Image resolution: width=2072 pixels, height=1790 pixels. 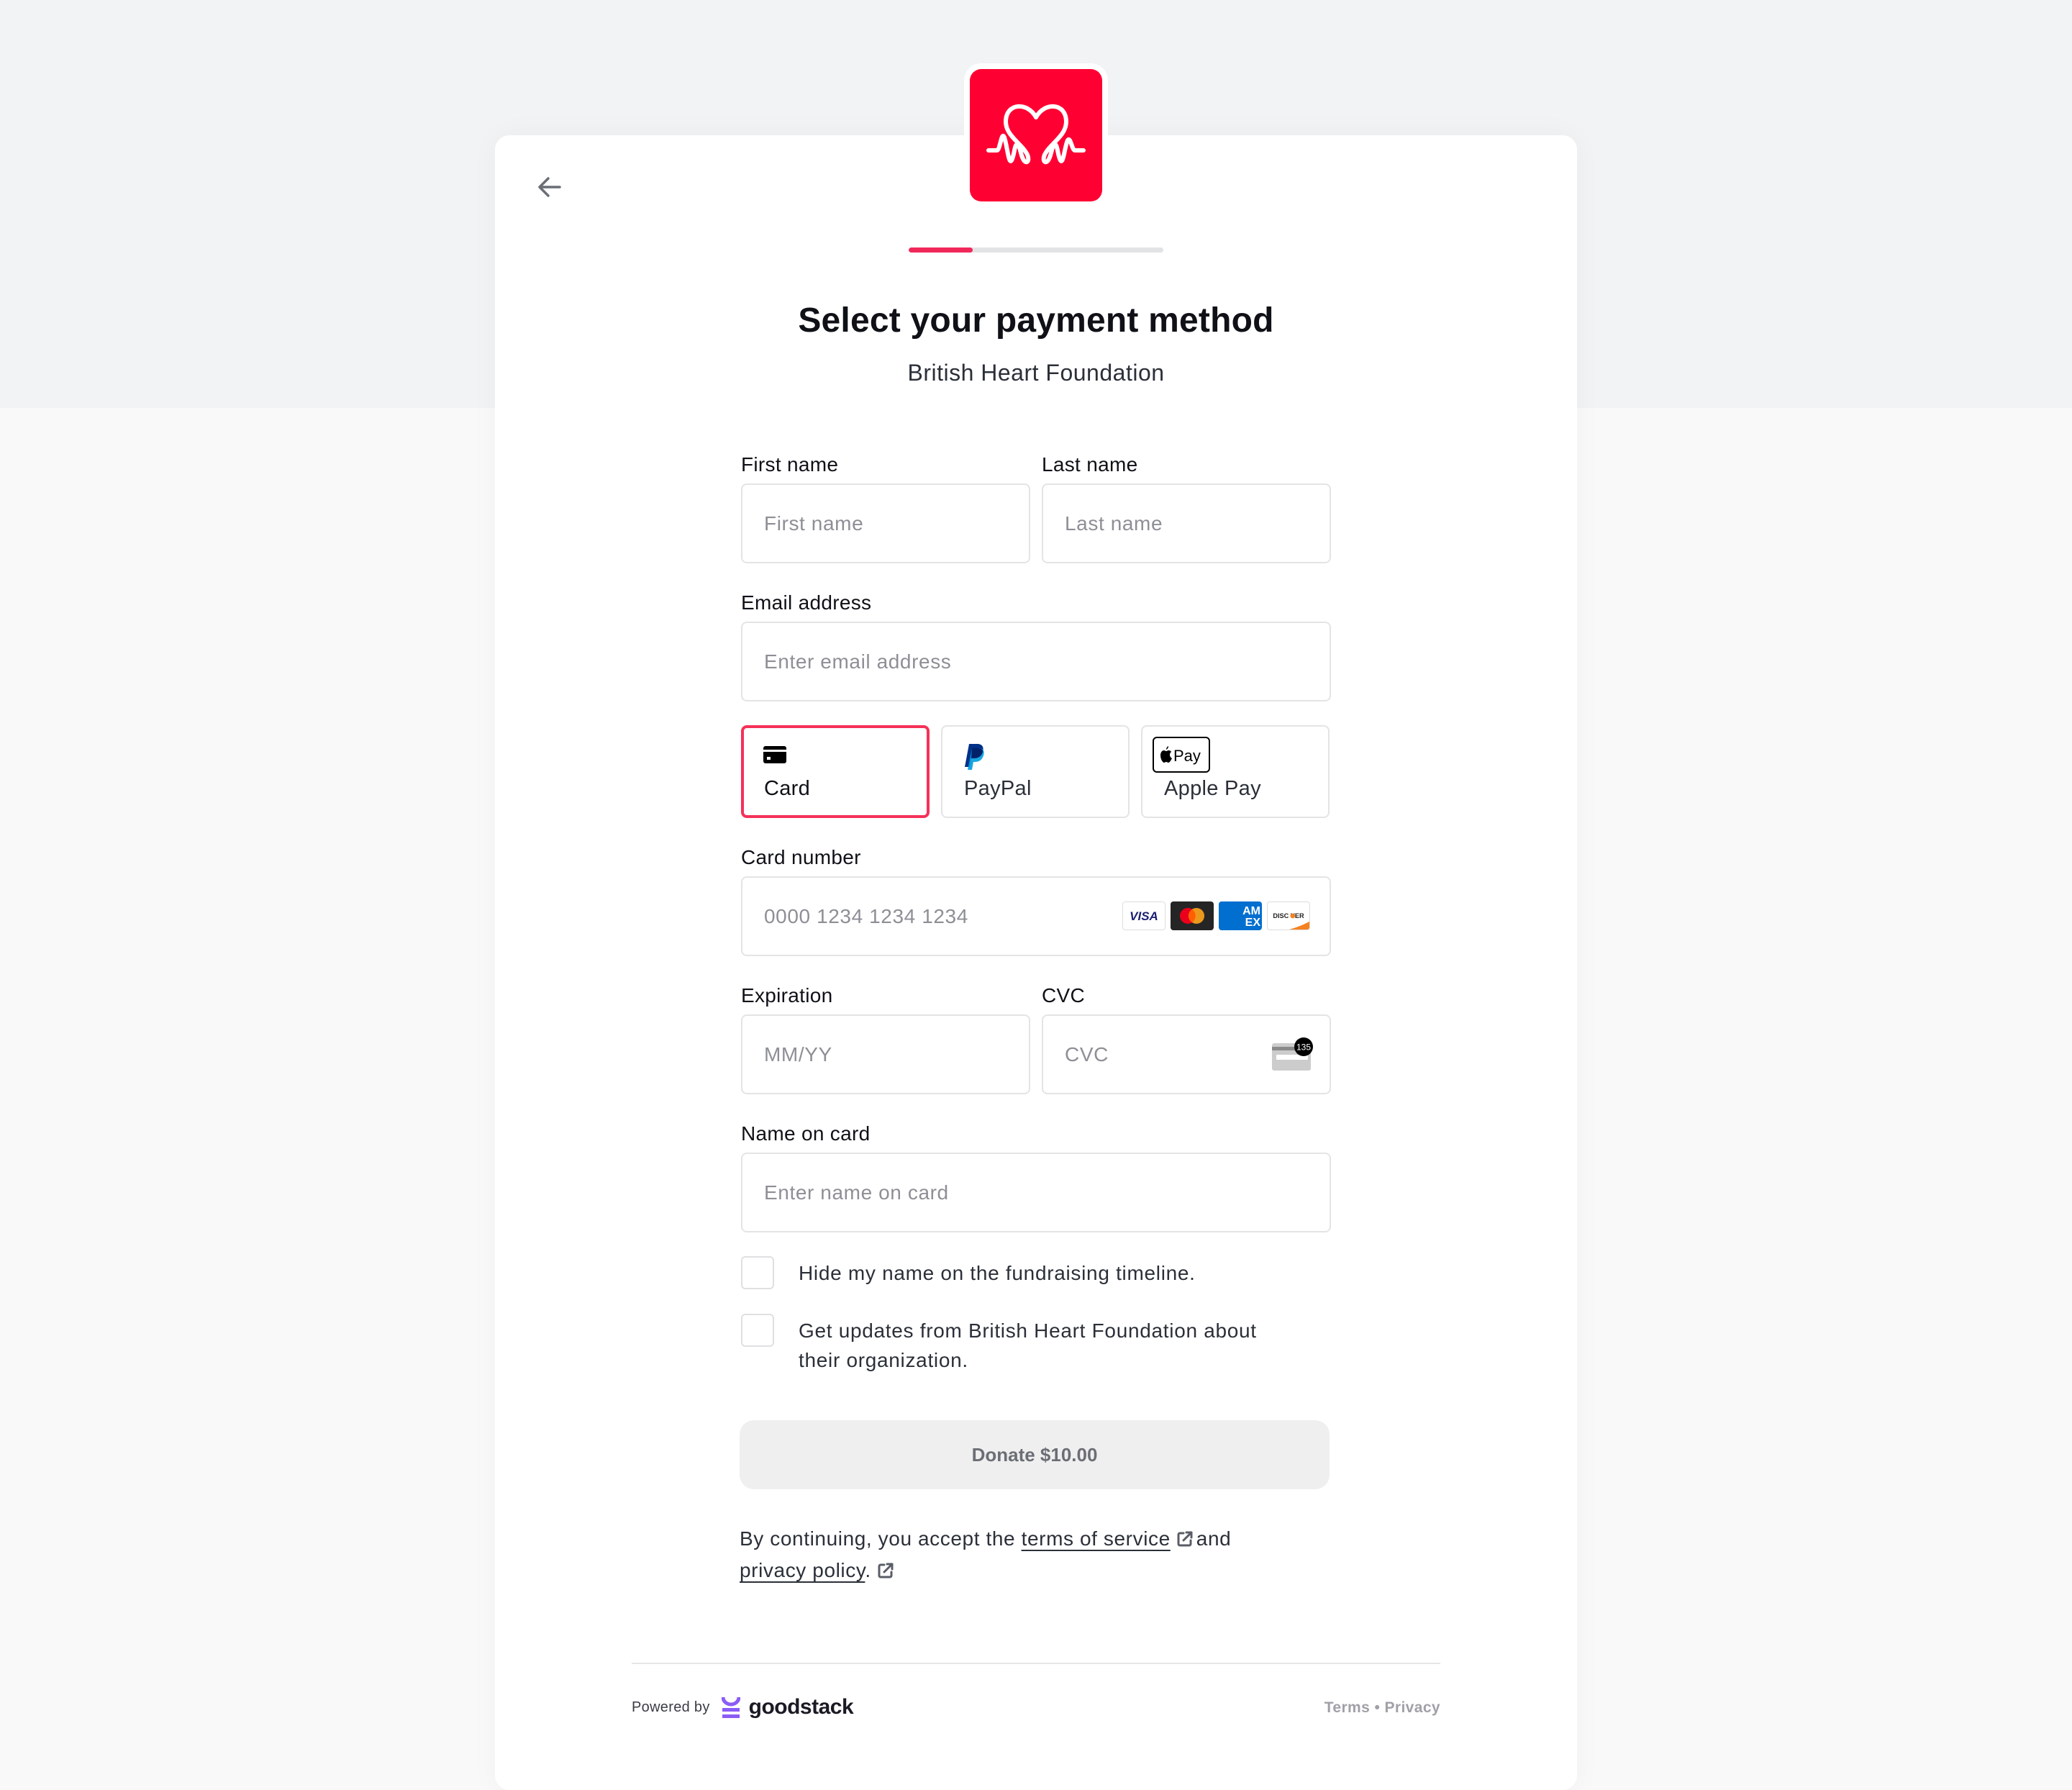 I want to click on terms-of-service-link: terms of service, so click(x=1096, y=1538).